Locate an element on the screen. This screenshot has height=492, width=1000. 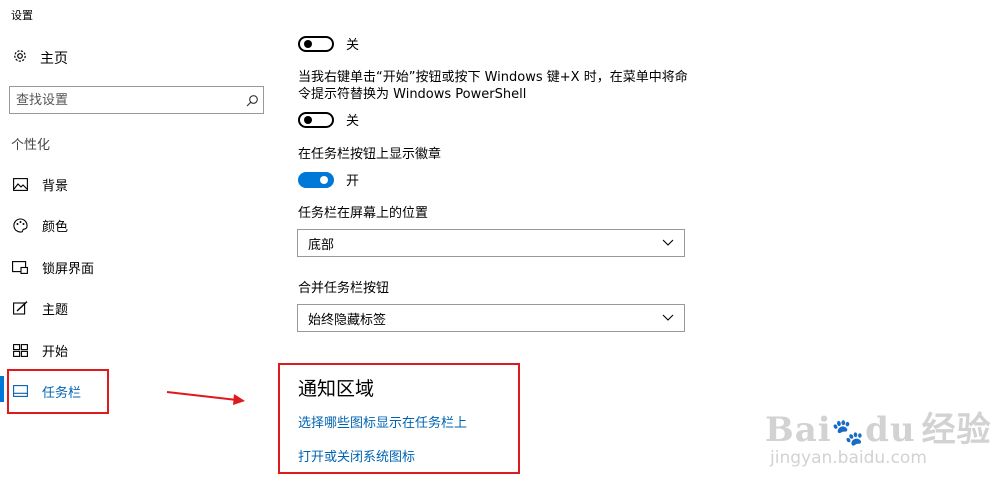
sidebar-item-background: 背景 is located at coordinates (40, 184).